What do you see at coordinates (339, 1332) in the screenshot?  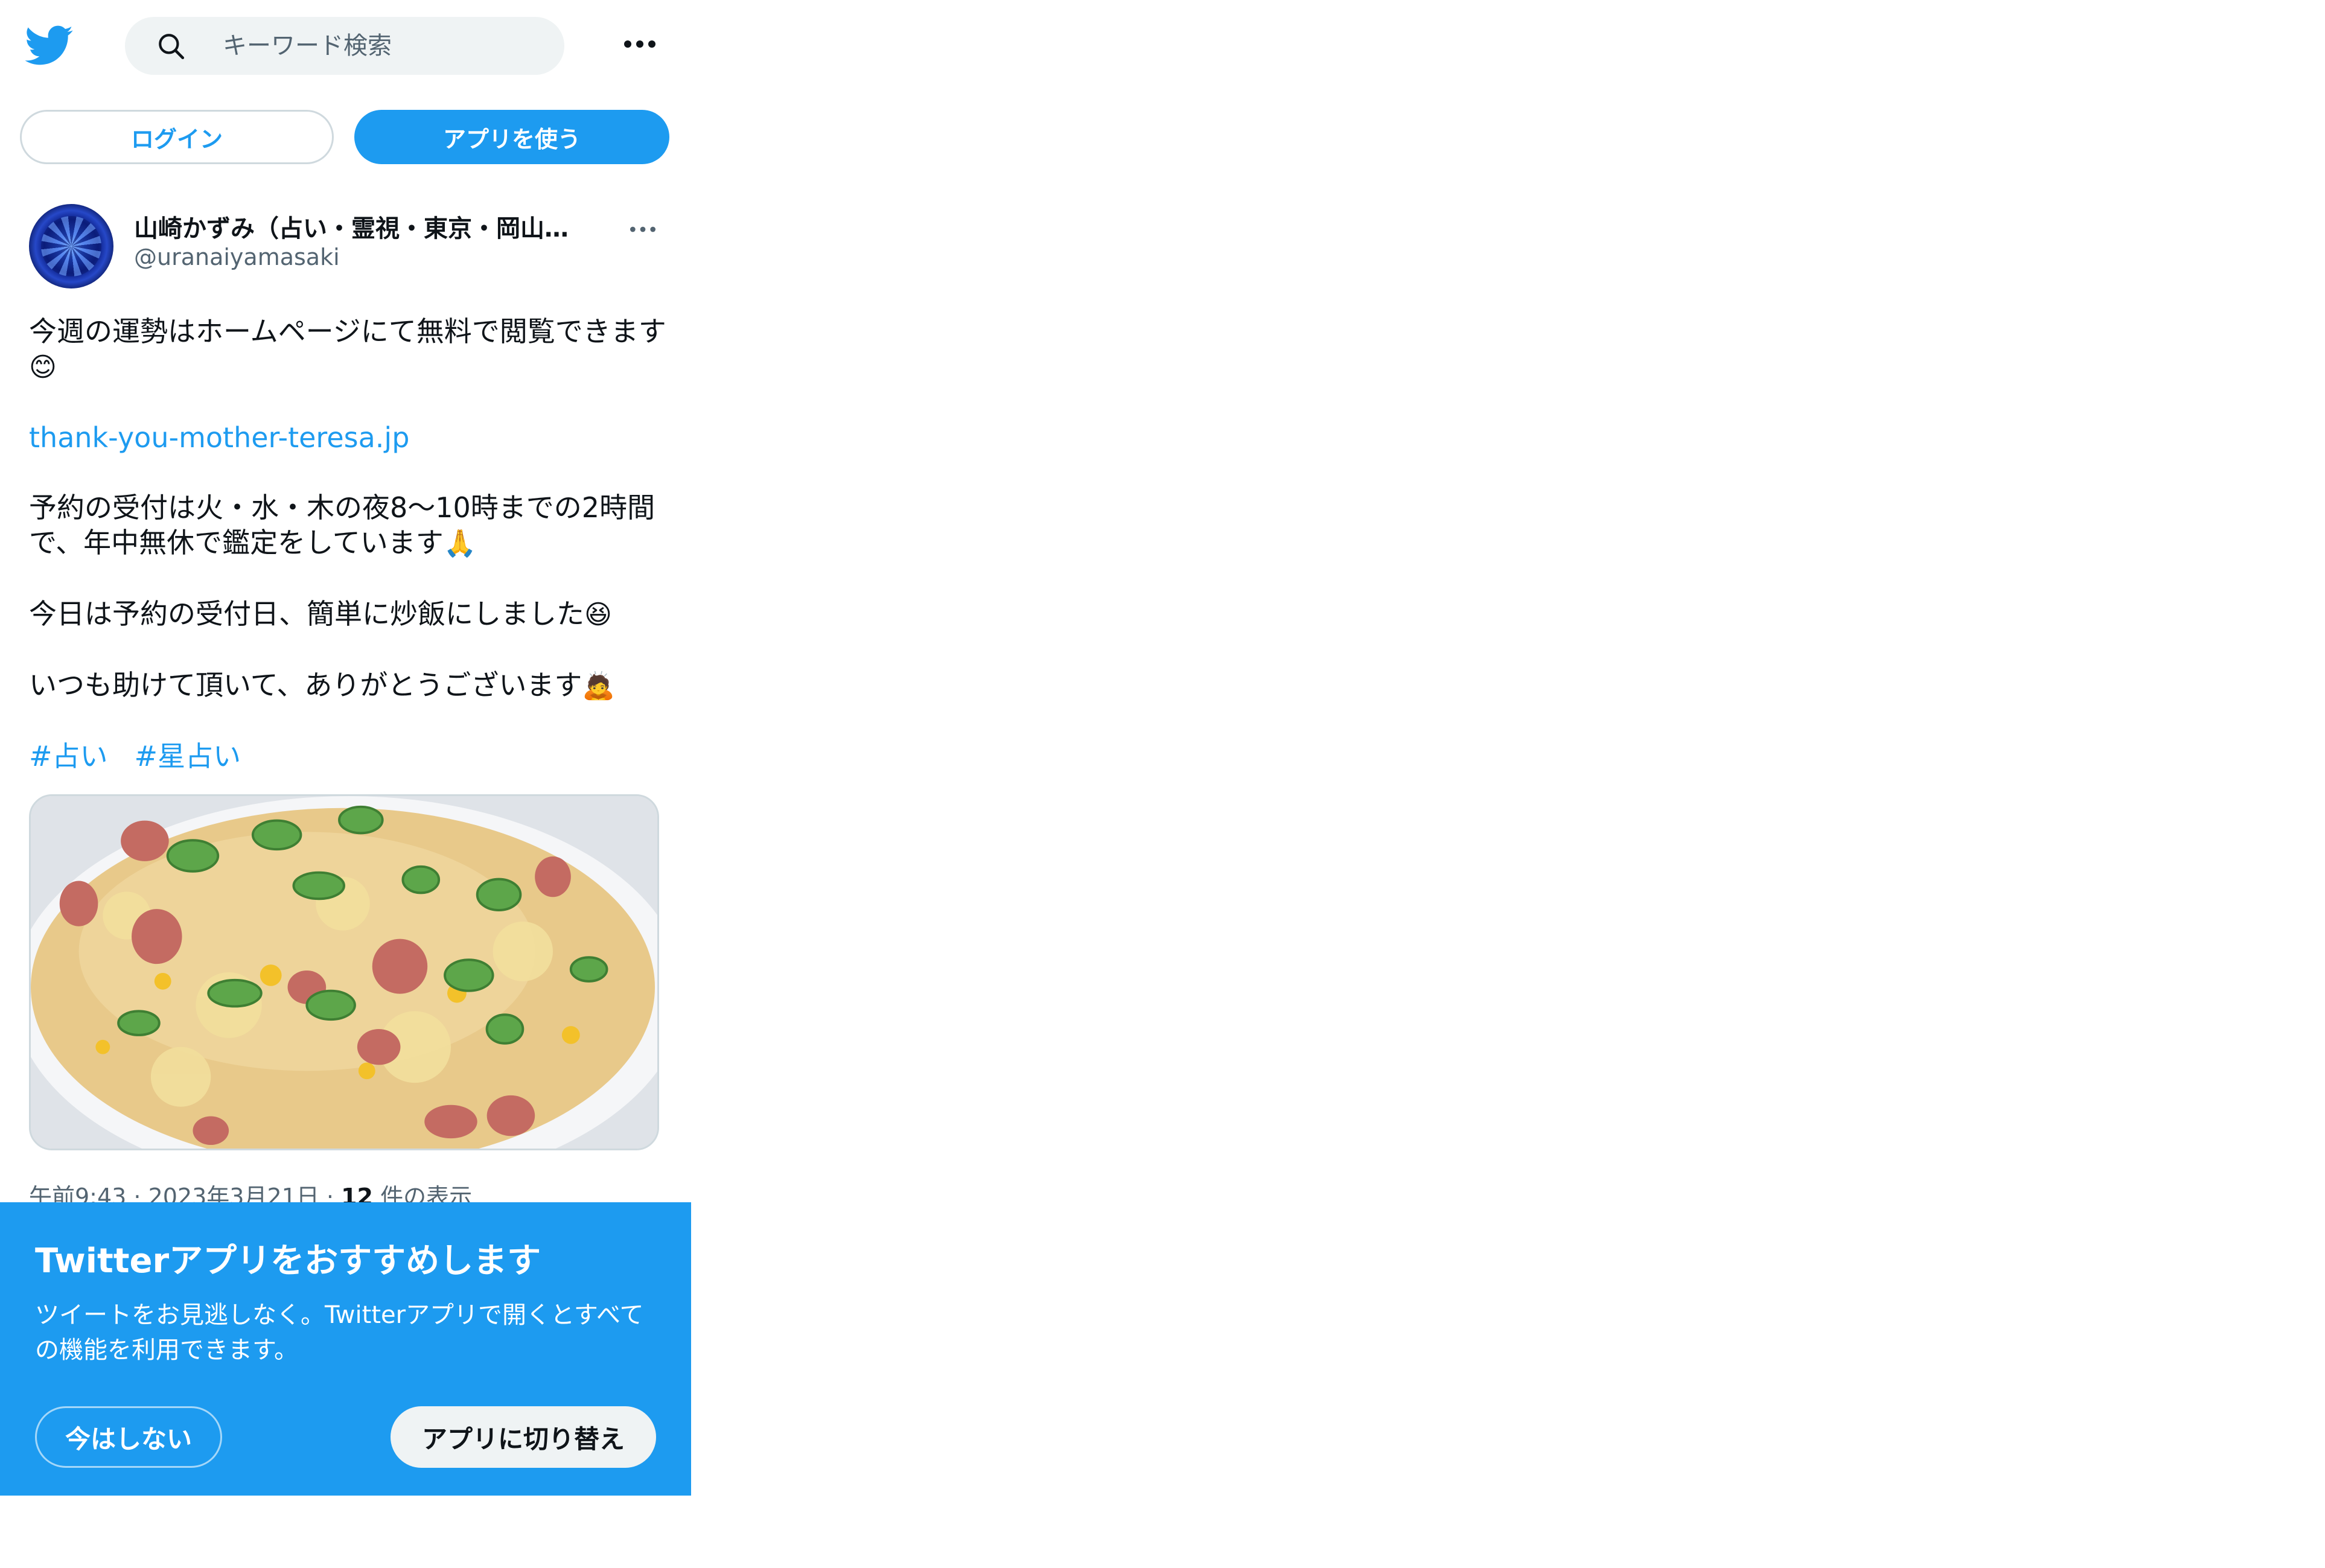 I see `banner-description: ツイートをお見逃しなく。Twitterアプリで開くとすべての機能を利用できます。` at bounding box center [339, 1332].